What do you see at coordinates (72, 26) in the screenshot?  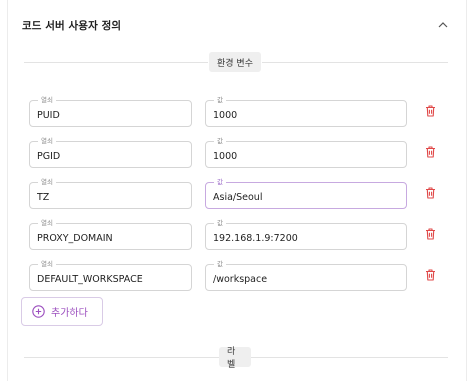 I see `panel-title: 코드 서버 사용자 정의` at bounding box center [72, 26].